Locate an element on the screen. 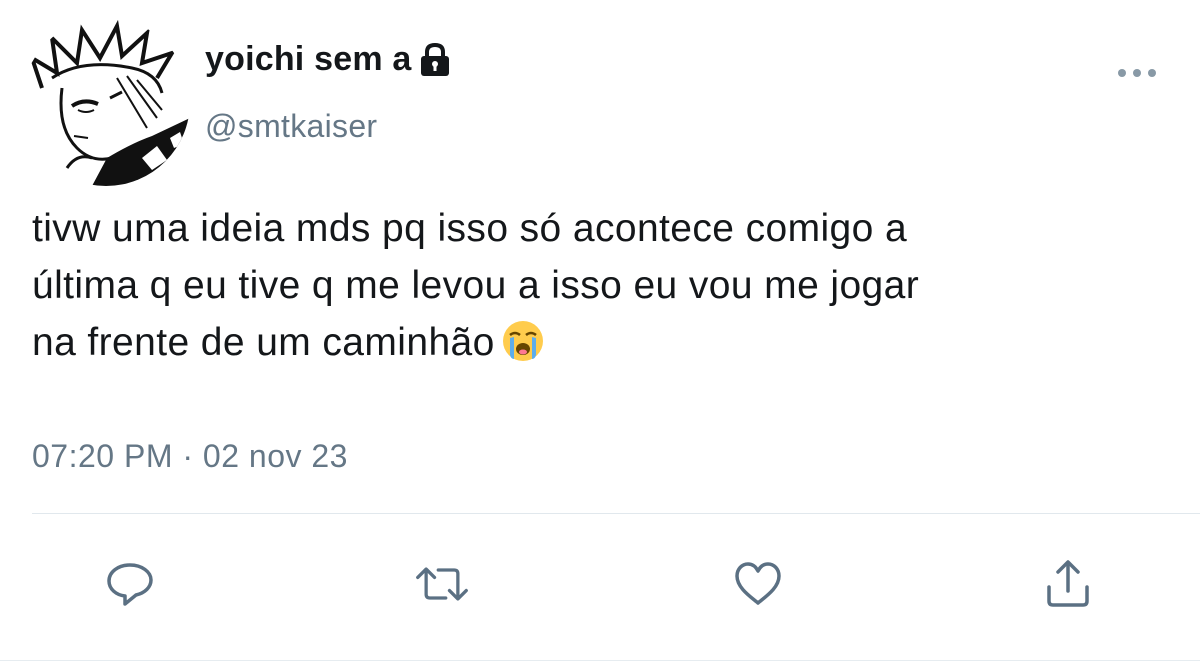 The width and height of the screenshot is (1200, 672). user-handle: @smtkaiser is located at coordinates (291, 126).